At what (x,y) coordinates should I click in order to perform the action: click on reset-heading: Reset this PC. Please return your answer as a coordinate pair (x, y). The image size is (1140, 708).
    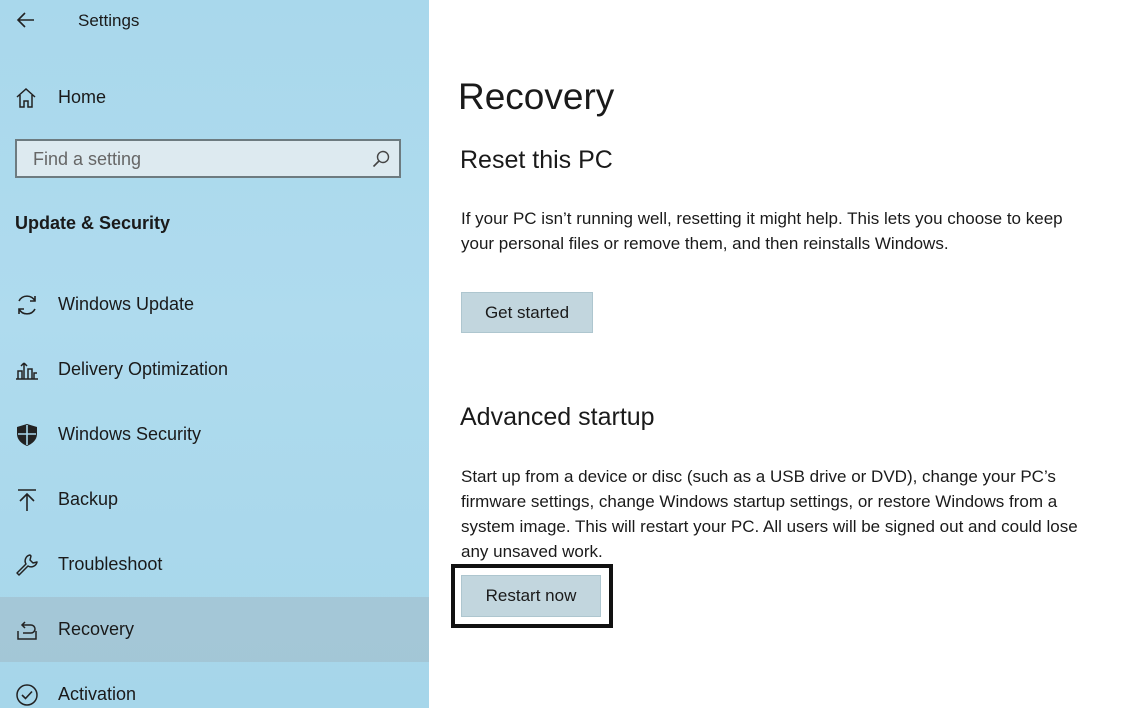
    Looking at the image, I should click on (536, 160).